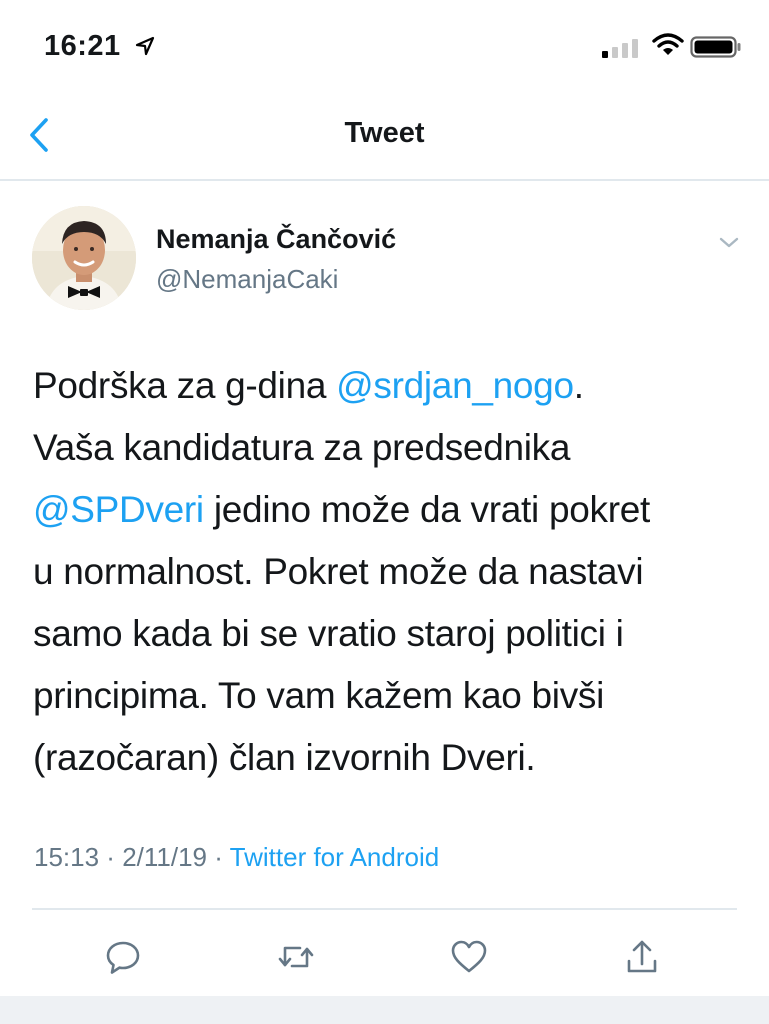 The height and width of the screenshot is (1024, 769). What do you see at coordinates (82, 46) in the screenshot?
I see `status-time: 16:21` at bounding box center [82, 46].